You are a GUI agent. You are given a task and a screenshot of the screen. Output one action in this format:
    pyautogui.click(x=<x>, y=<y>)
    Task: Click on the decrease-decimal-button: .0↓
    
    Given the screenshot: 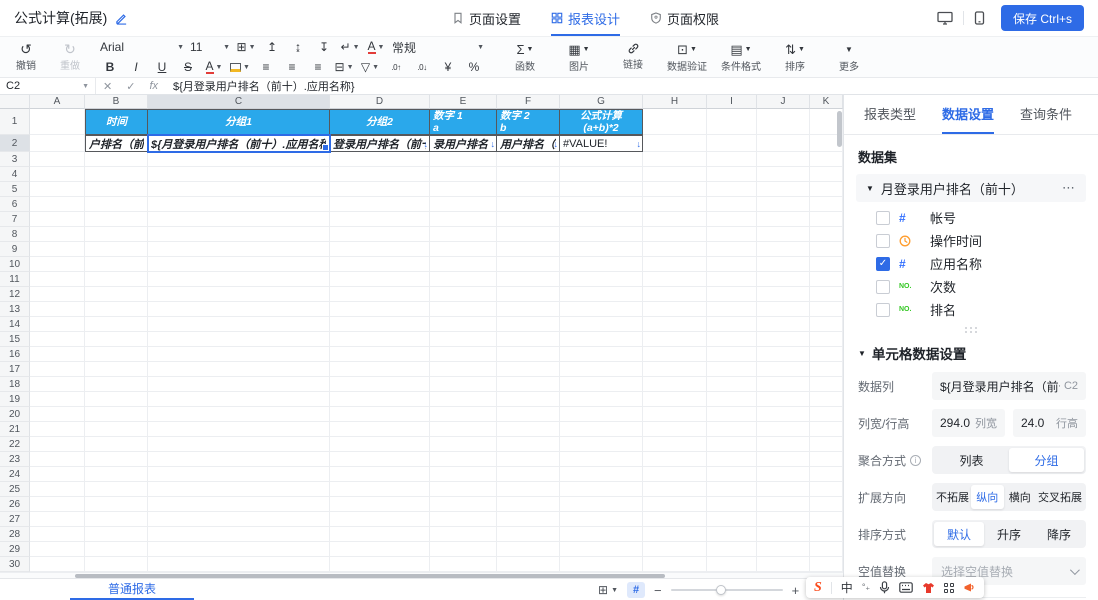 What is the action you would take?
    pyautogui.click(x=422, y=67)
    